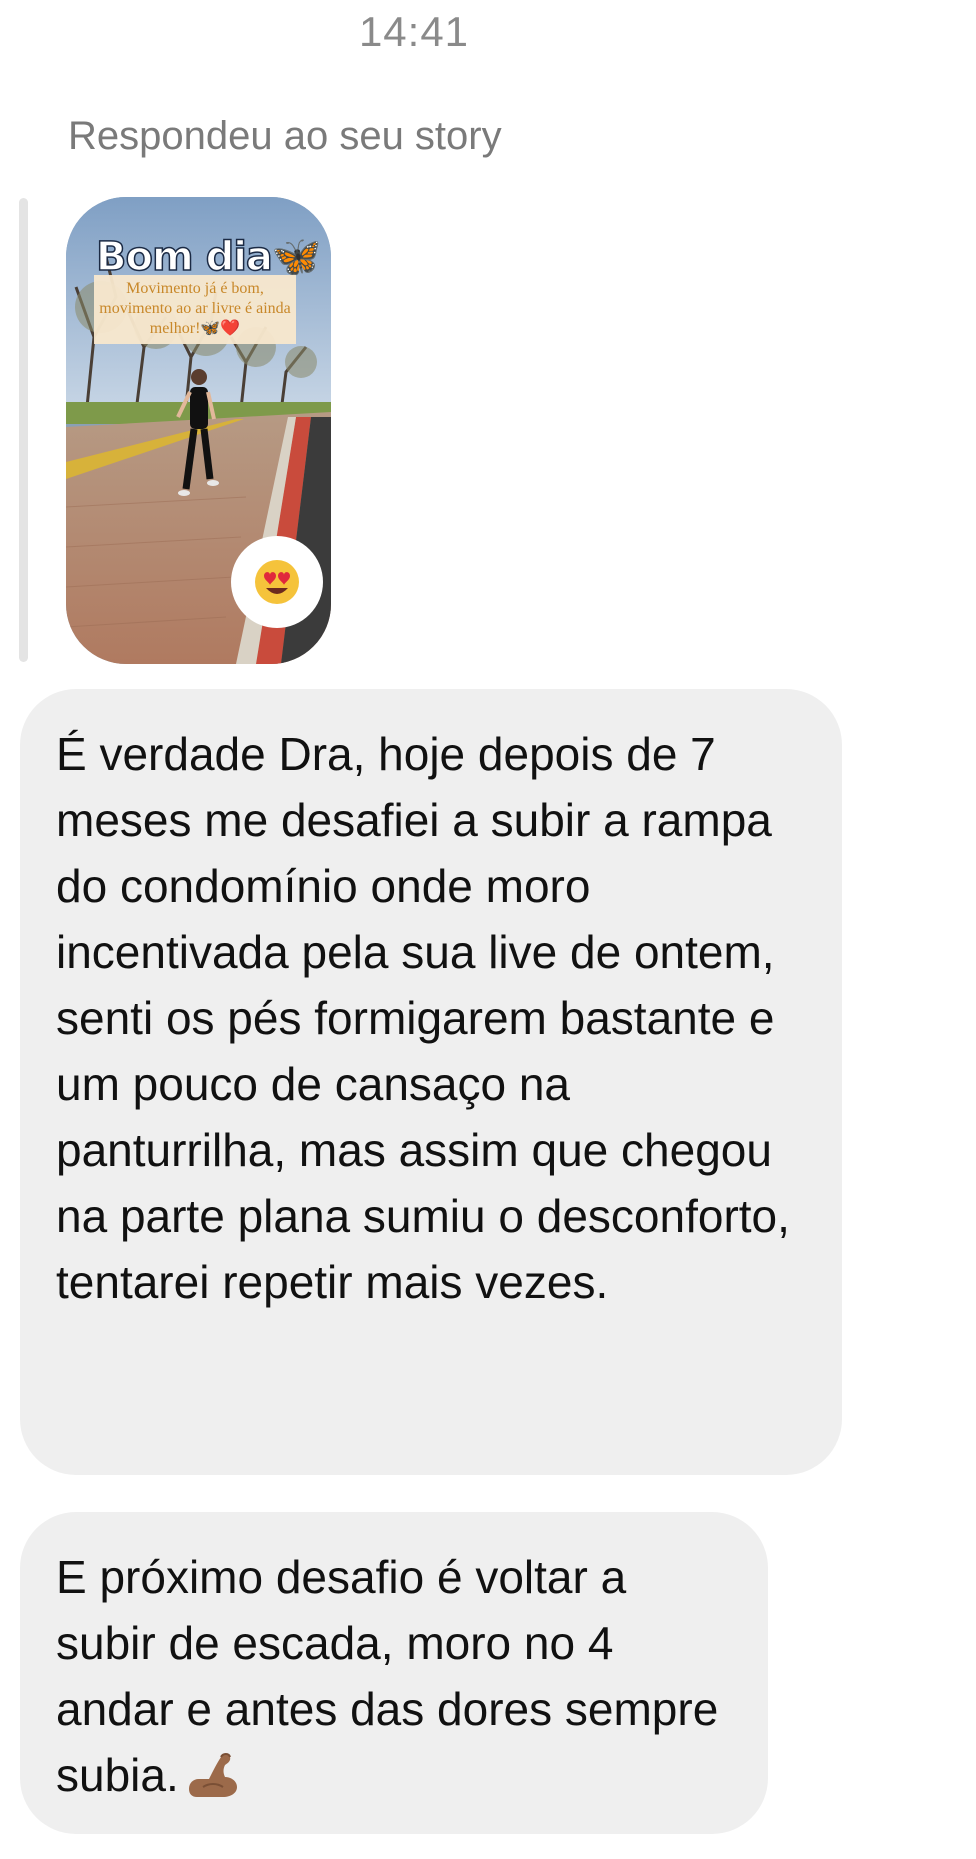 This screenshot has height=1859, width=976. Describe the element at coordinates (23, 430) in the screenshot. I see `reply-indicator-bar` at that location.